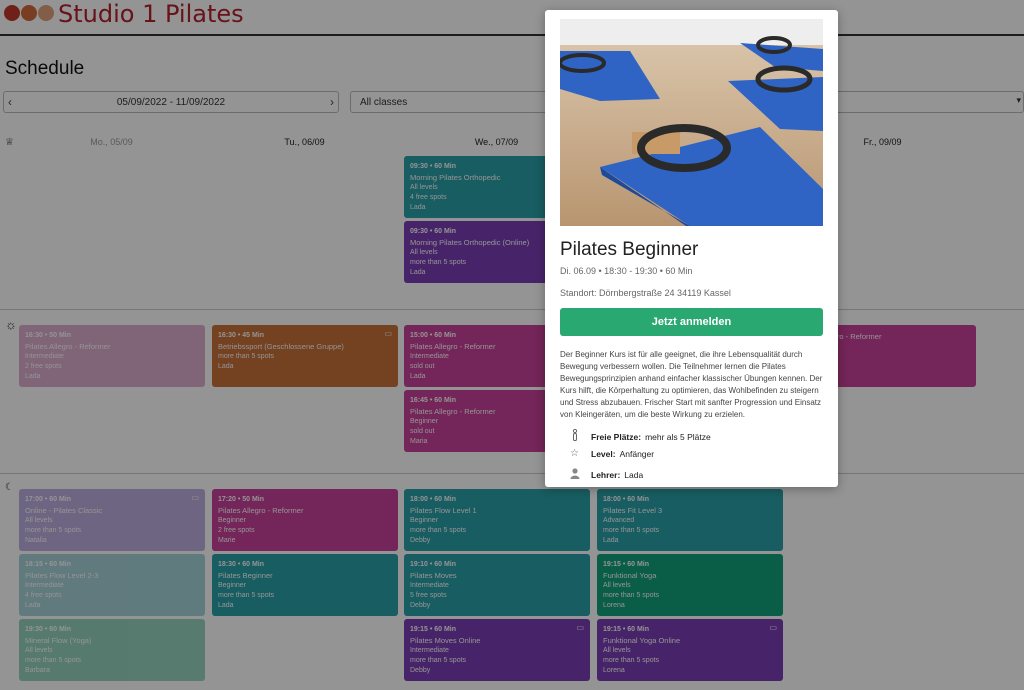 This screenshot has width=1024, height=690. I want to click on info-row-level: ☆ Level: Anfänger, so click(610, 453).